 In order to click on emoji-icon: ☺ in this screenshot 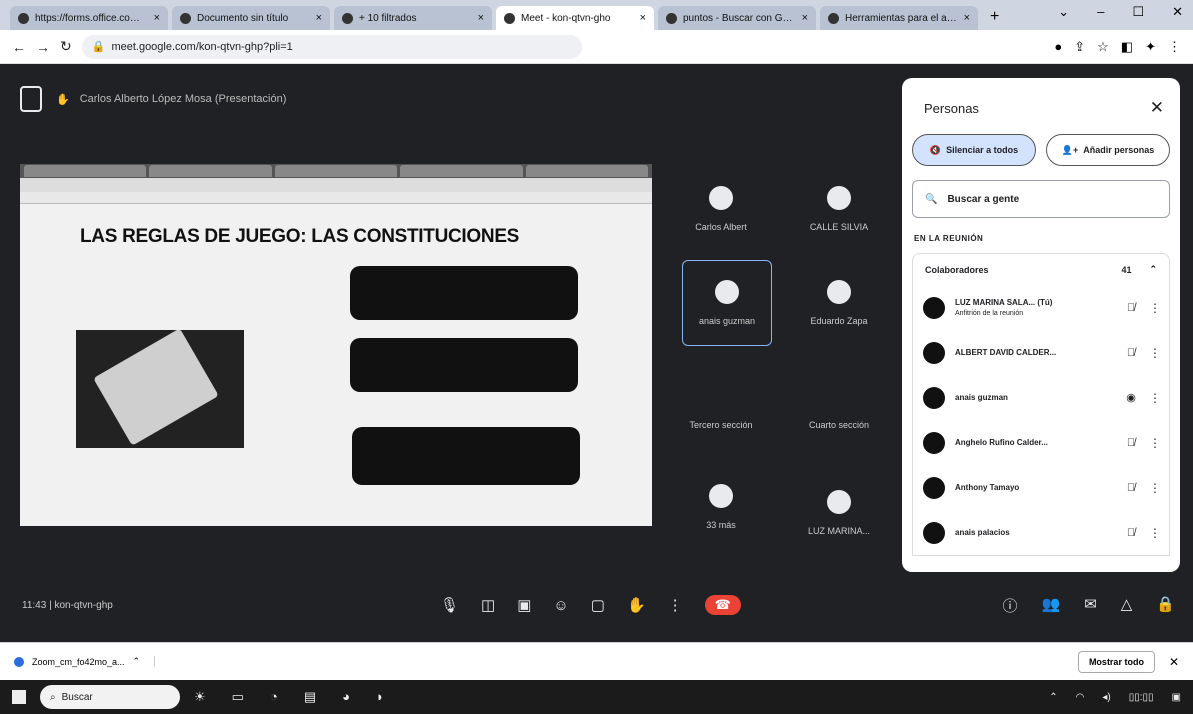, I will do `click(560, 605)`.